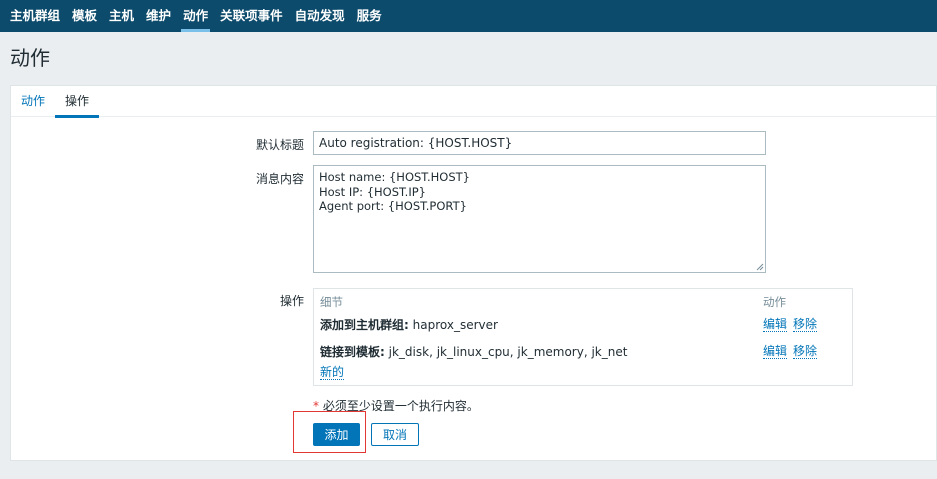  What do you see at coordinates (35, 16) in the screenshot?
I see `nav-item-host-groups: 主机群组` at bounding box center [35, 16].